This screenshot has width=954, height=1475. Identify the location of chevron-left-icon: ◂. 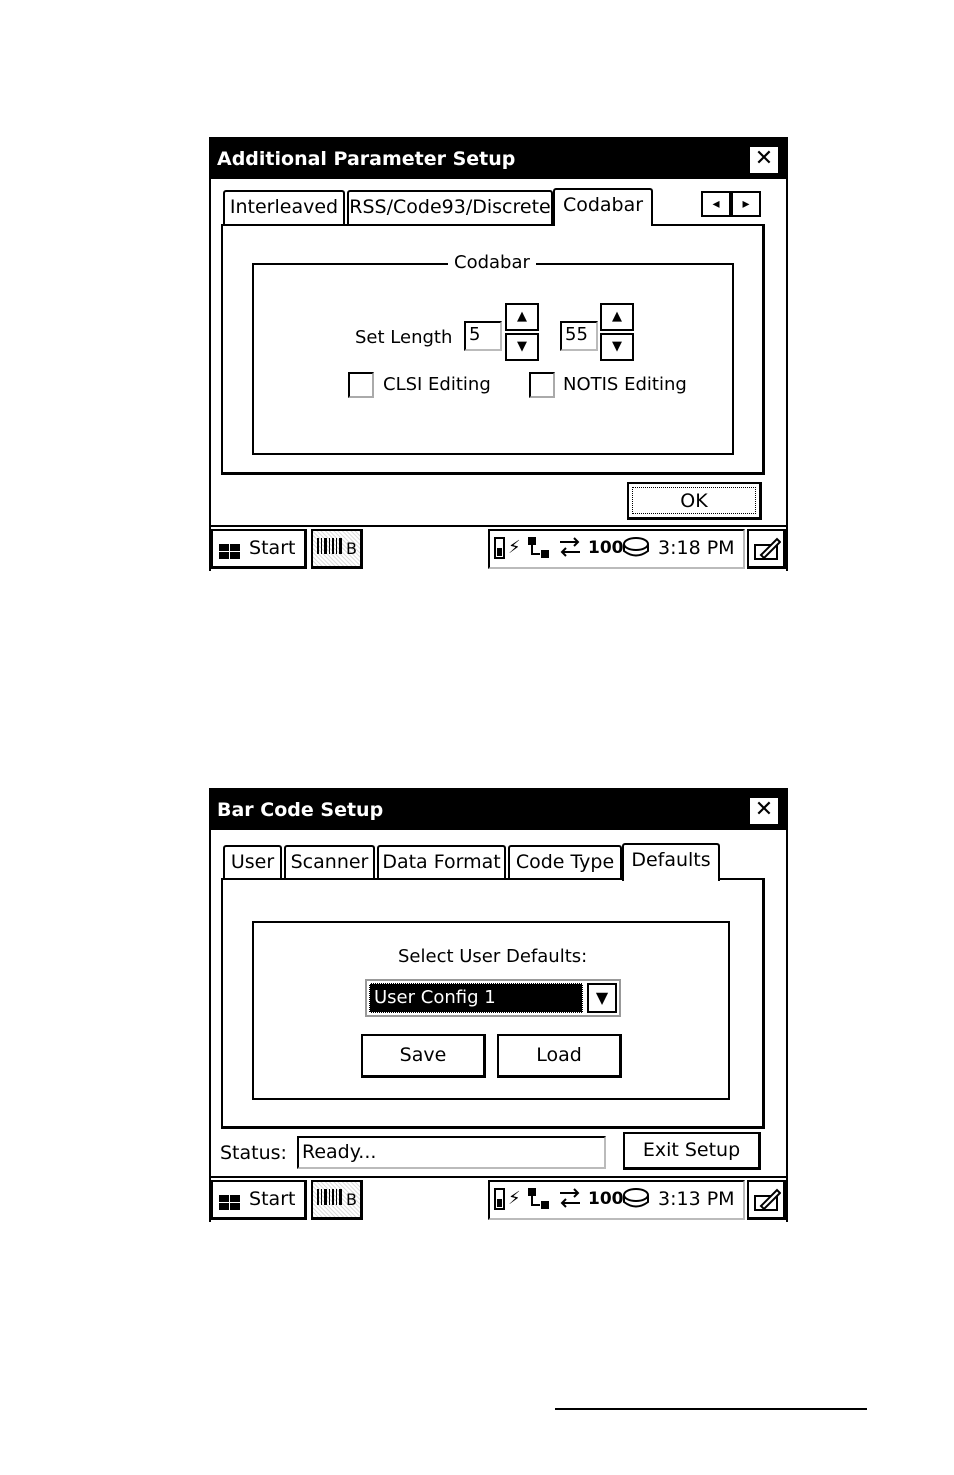
(716, 204).